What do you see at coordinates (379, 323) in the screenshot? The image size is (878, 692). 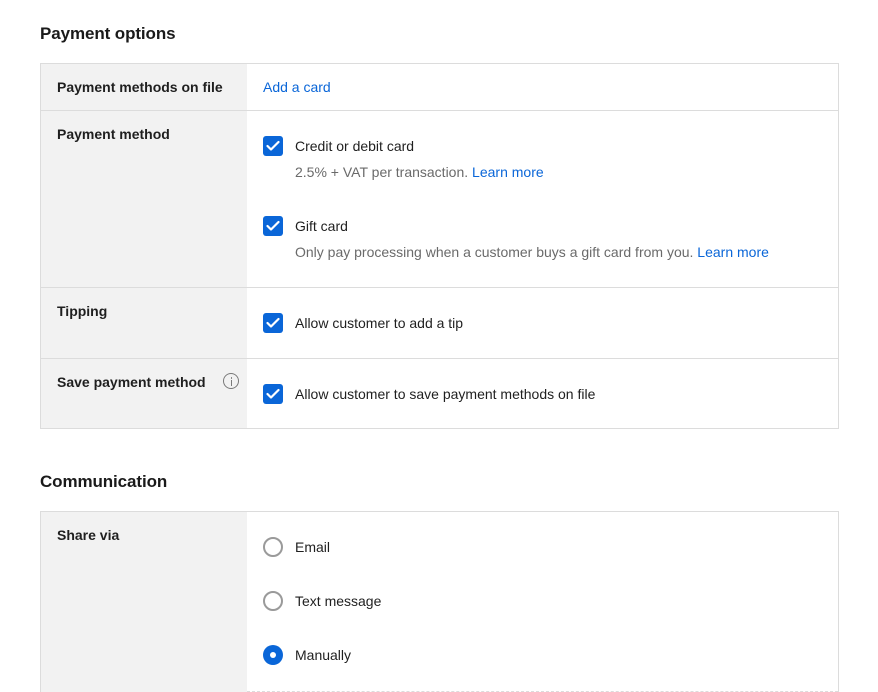 I see `allow-tip-label: Allow customer to add a tip` at bounding box center [379, 323].